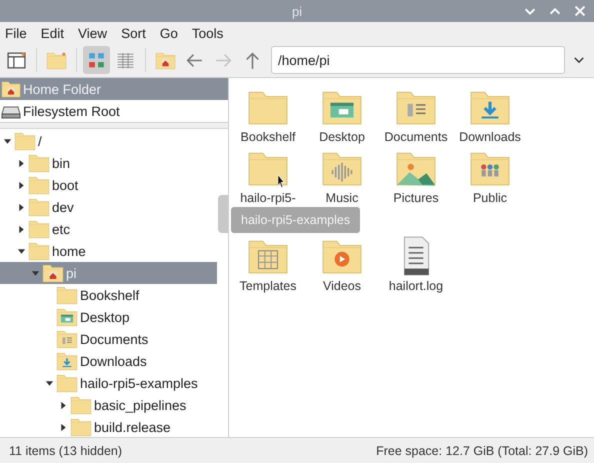  I want to click on menu-item: Sort, so click(133, 33).